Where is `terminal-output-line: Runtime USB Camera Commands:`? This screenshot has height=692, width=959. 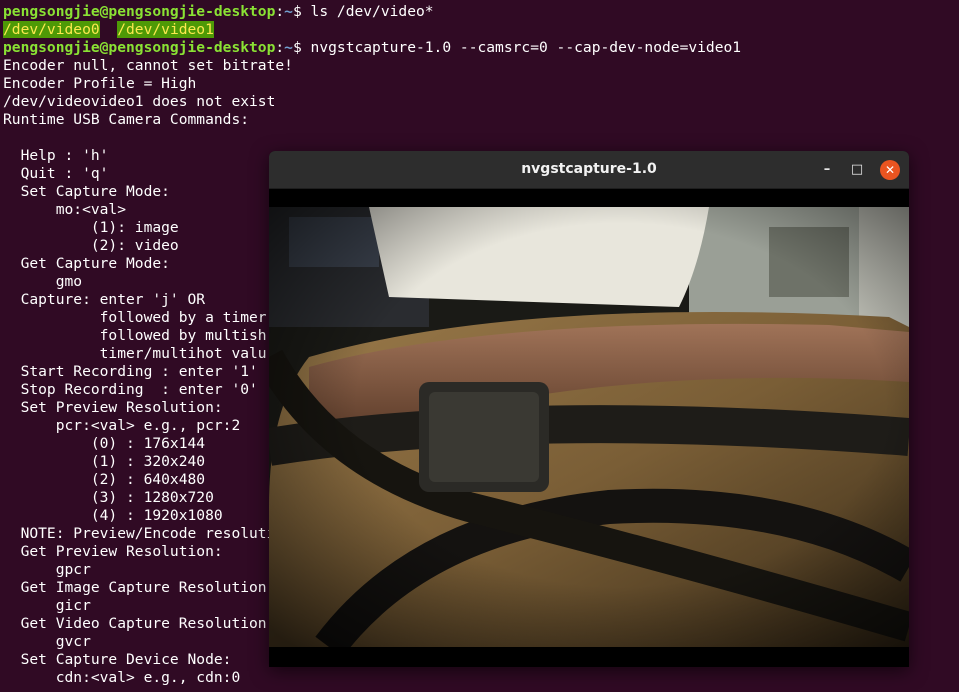
terminal-output-line: Runtime USB Camera Commands: is located at coordinates (126, 119).